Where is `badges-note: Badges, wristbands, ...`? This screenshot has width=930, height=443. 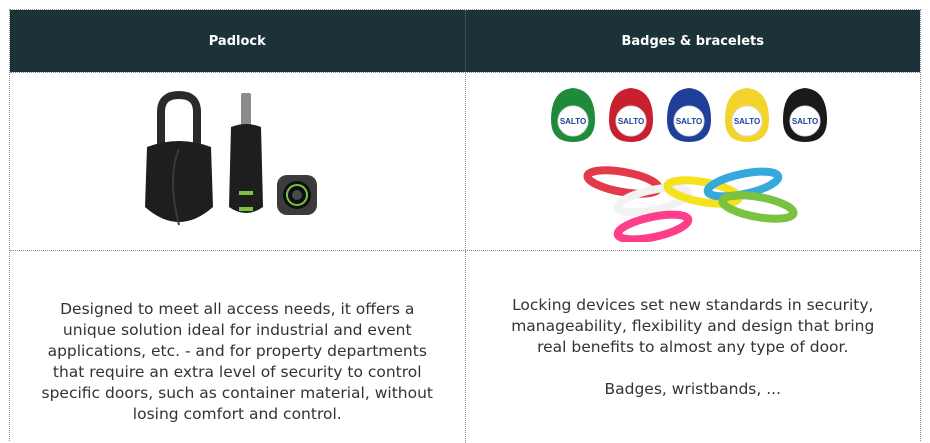
badges-note: Badges, wristbands, ... is located at coordinates (693, 388).